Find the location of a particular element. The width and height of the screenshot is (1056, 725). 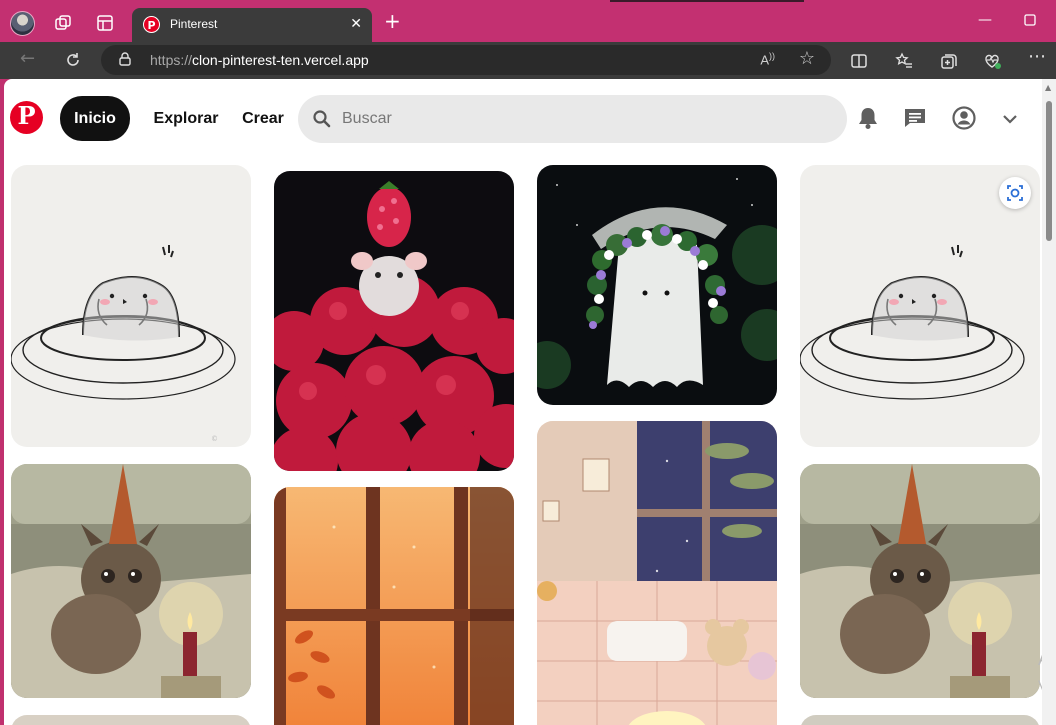

minimize-button: — is located at coordinates (985, 20).